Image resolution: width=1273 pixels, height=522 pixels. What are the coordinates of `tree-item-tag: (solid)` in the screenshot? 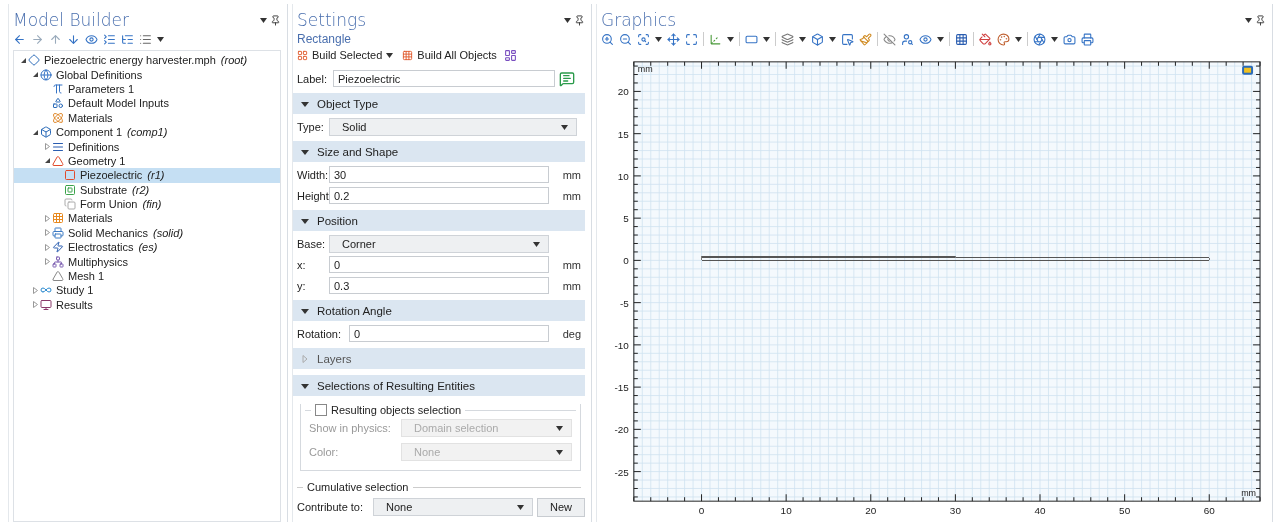 It's located at (168, 232).